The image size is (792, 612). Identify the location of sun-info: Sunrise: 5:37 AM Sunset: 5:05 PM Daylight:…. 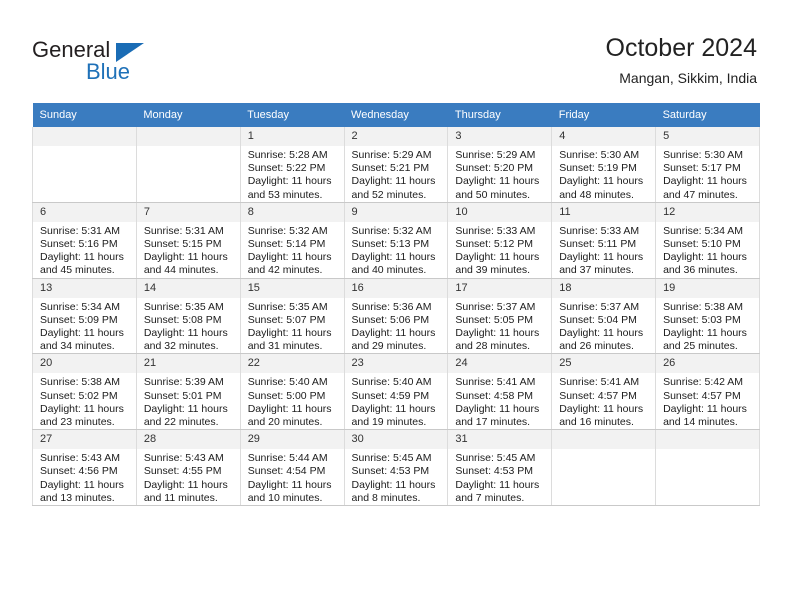
(499, 326).